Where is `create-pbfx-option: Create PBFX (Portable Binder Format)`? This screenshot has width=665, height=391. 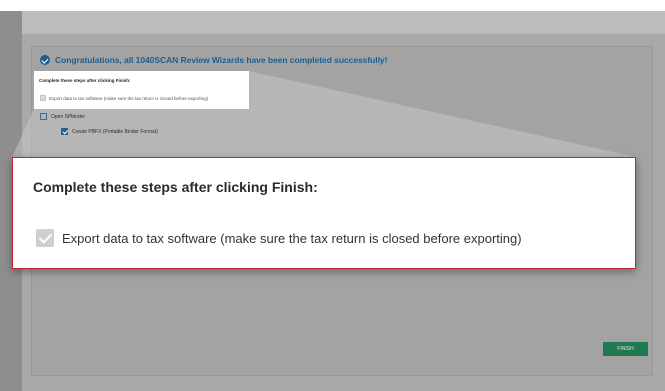 create-pbfx-option: Create PBFX (Portable Binder Format) is located at coordinates (109, 131).